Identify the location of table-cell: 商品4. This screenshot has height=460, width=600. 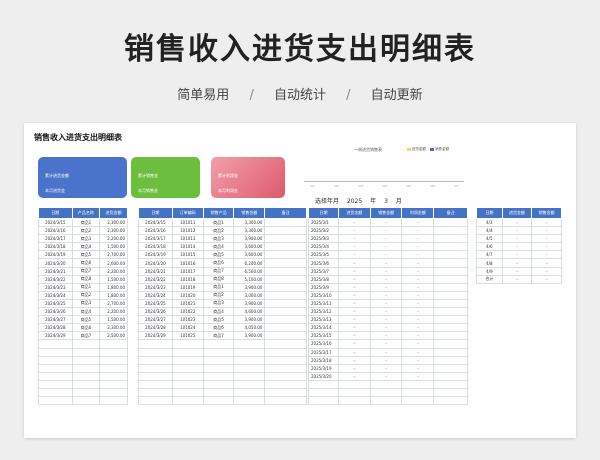
(218, 312).